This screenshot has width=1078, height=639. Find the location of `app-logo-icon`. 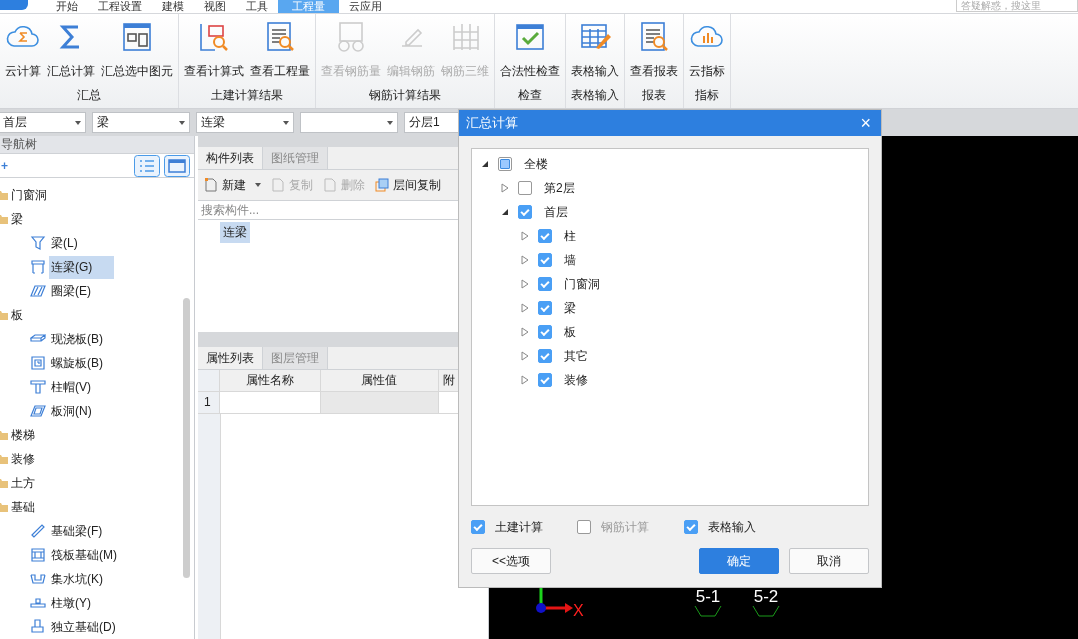

app-logo-icon is located at coordinates (14, 5).